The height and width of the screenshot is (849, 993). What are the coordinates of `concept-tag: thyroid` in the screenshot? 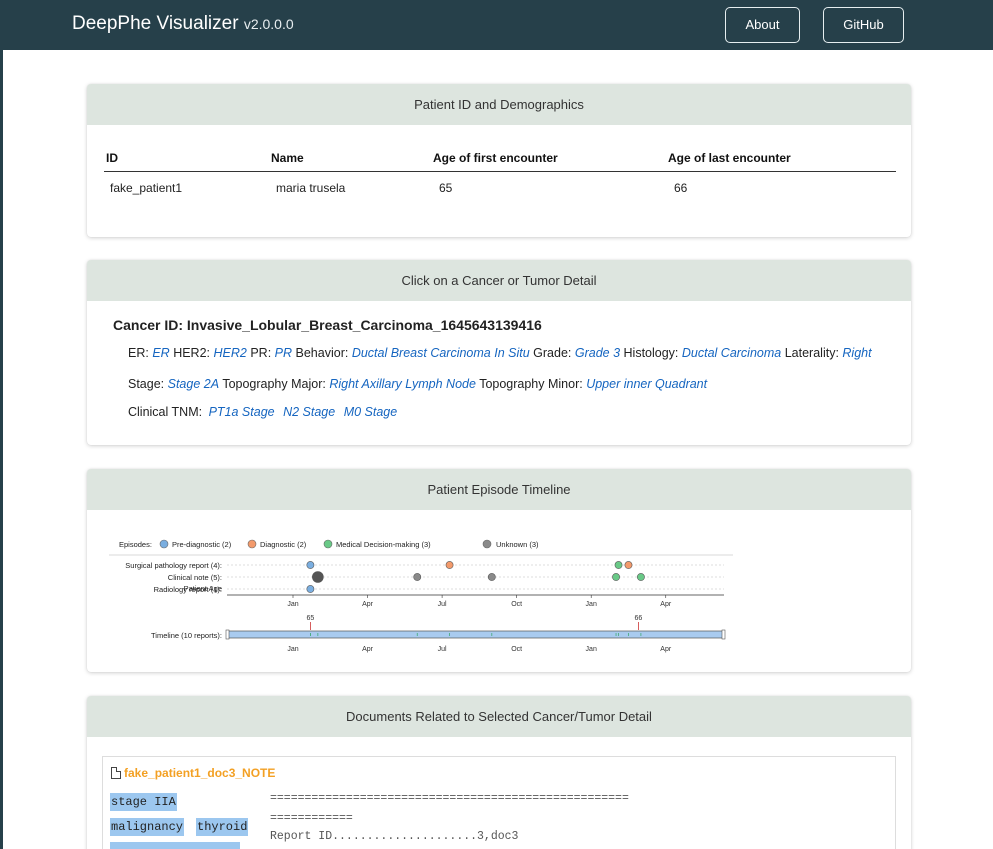 It's located at (222, 827).